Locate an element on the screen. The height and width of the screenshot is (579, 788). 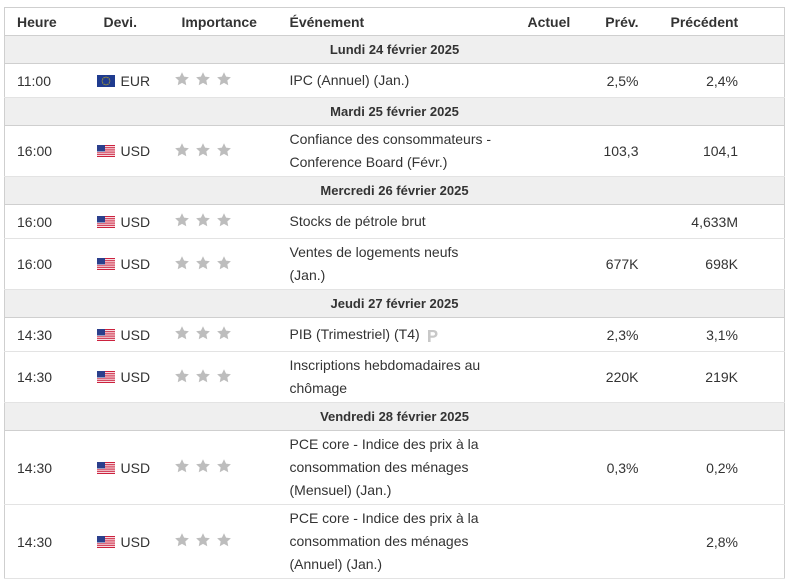
header-importance: Importance is located at coordinates (223, 21).